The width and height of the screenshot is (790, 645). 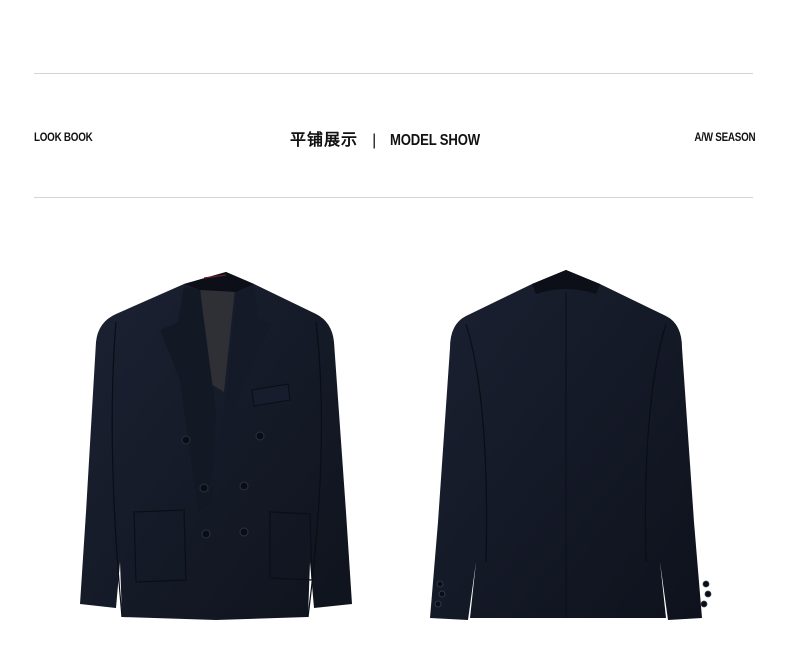 What do you see at coordinates (435, 140) in the screenshot?
I see `title-english: MODEL SHOW` at bounding box center [435, 140].